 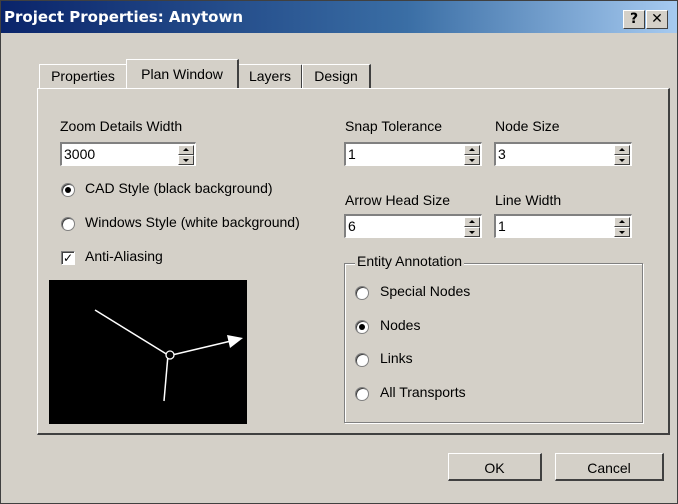 I want to click on node-circle-icon, so click(x=170, y=355).